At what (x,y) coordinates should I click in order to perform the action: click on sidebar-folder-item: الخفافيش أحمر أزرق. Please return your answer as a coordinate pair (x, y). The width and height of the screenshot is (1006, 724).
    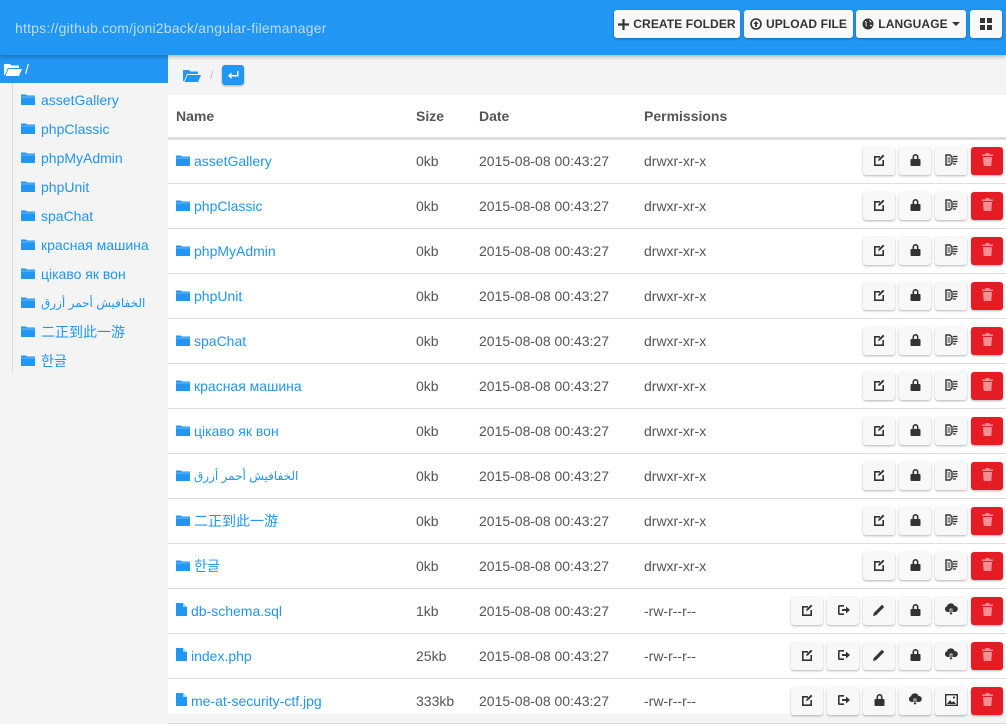
    Looking at the image, I should click on (90, 302).